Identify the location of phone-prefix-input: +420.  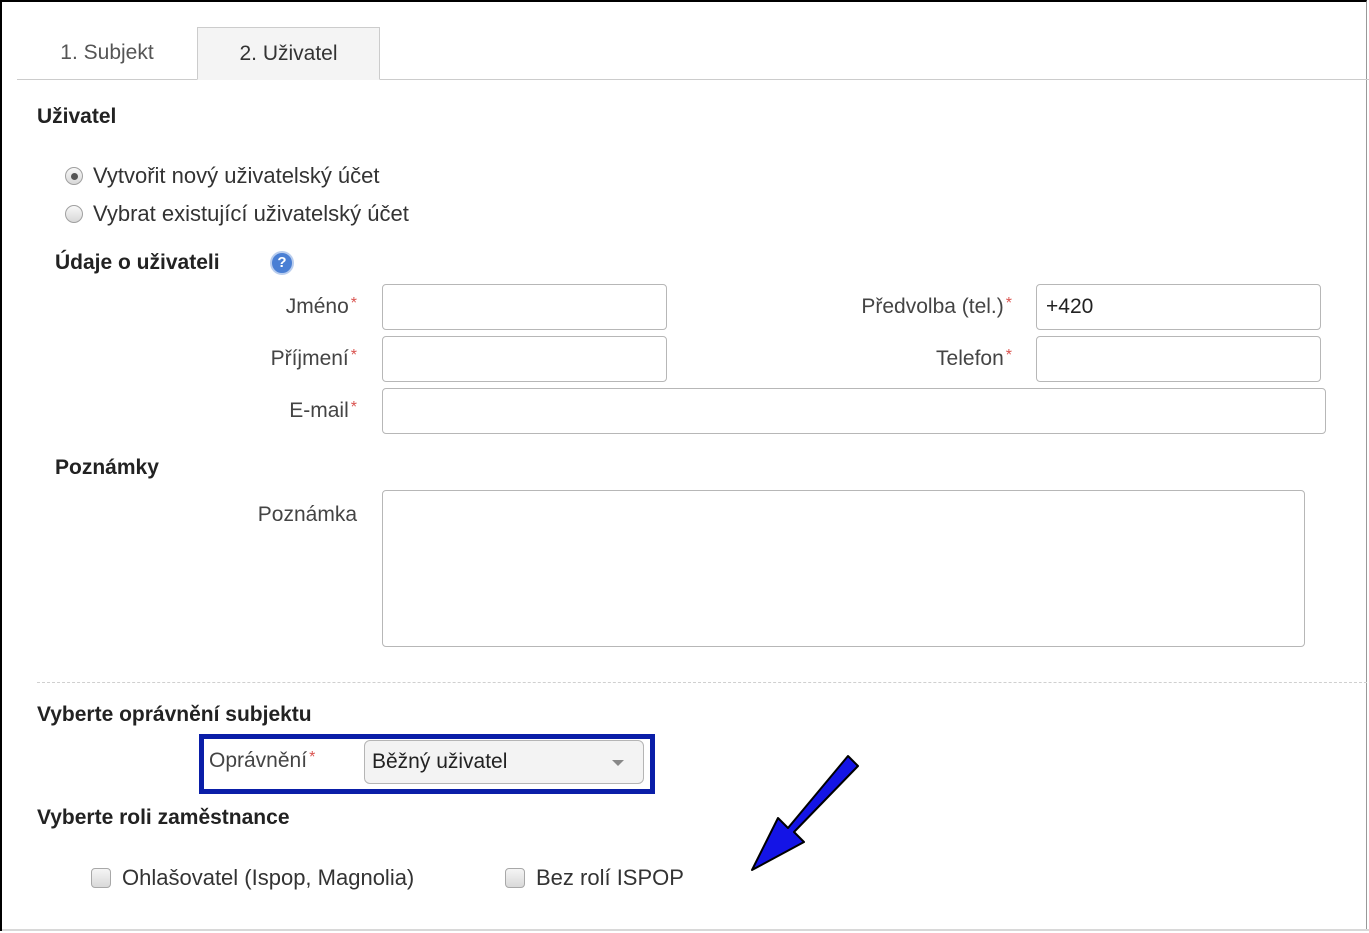
(1178, 307).